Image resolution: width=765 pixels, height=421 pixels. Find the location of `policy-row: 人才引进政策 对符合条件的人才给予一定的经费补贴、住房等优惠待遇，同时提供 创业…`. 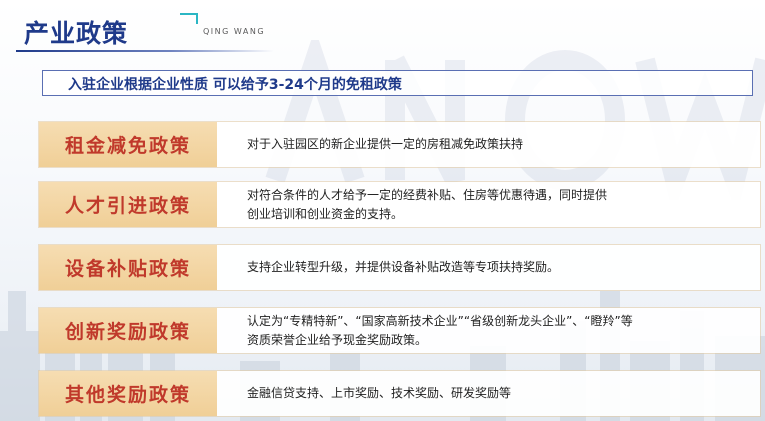

policy-row: 人才引进政策 对符合条件的人才给予一定的经费补贴、住房等优惠待遇，同时提供 创业… is located at coordinates (399, 204).